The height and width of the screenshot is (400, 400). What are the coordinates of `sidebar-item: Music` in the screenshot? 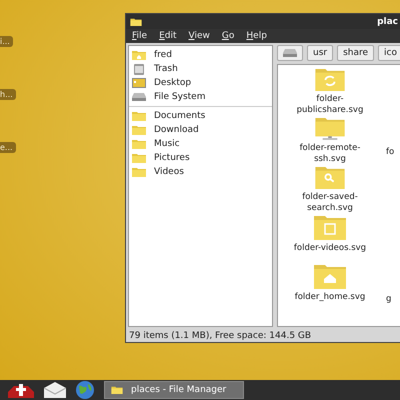 It's located at (200, 144).